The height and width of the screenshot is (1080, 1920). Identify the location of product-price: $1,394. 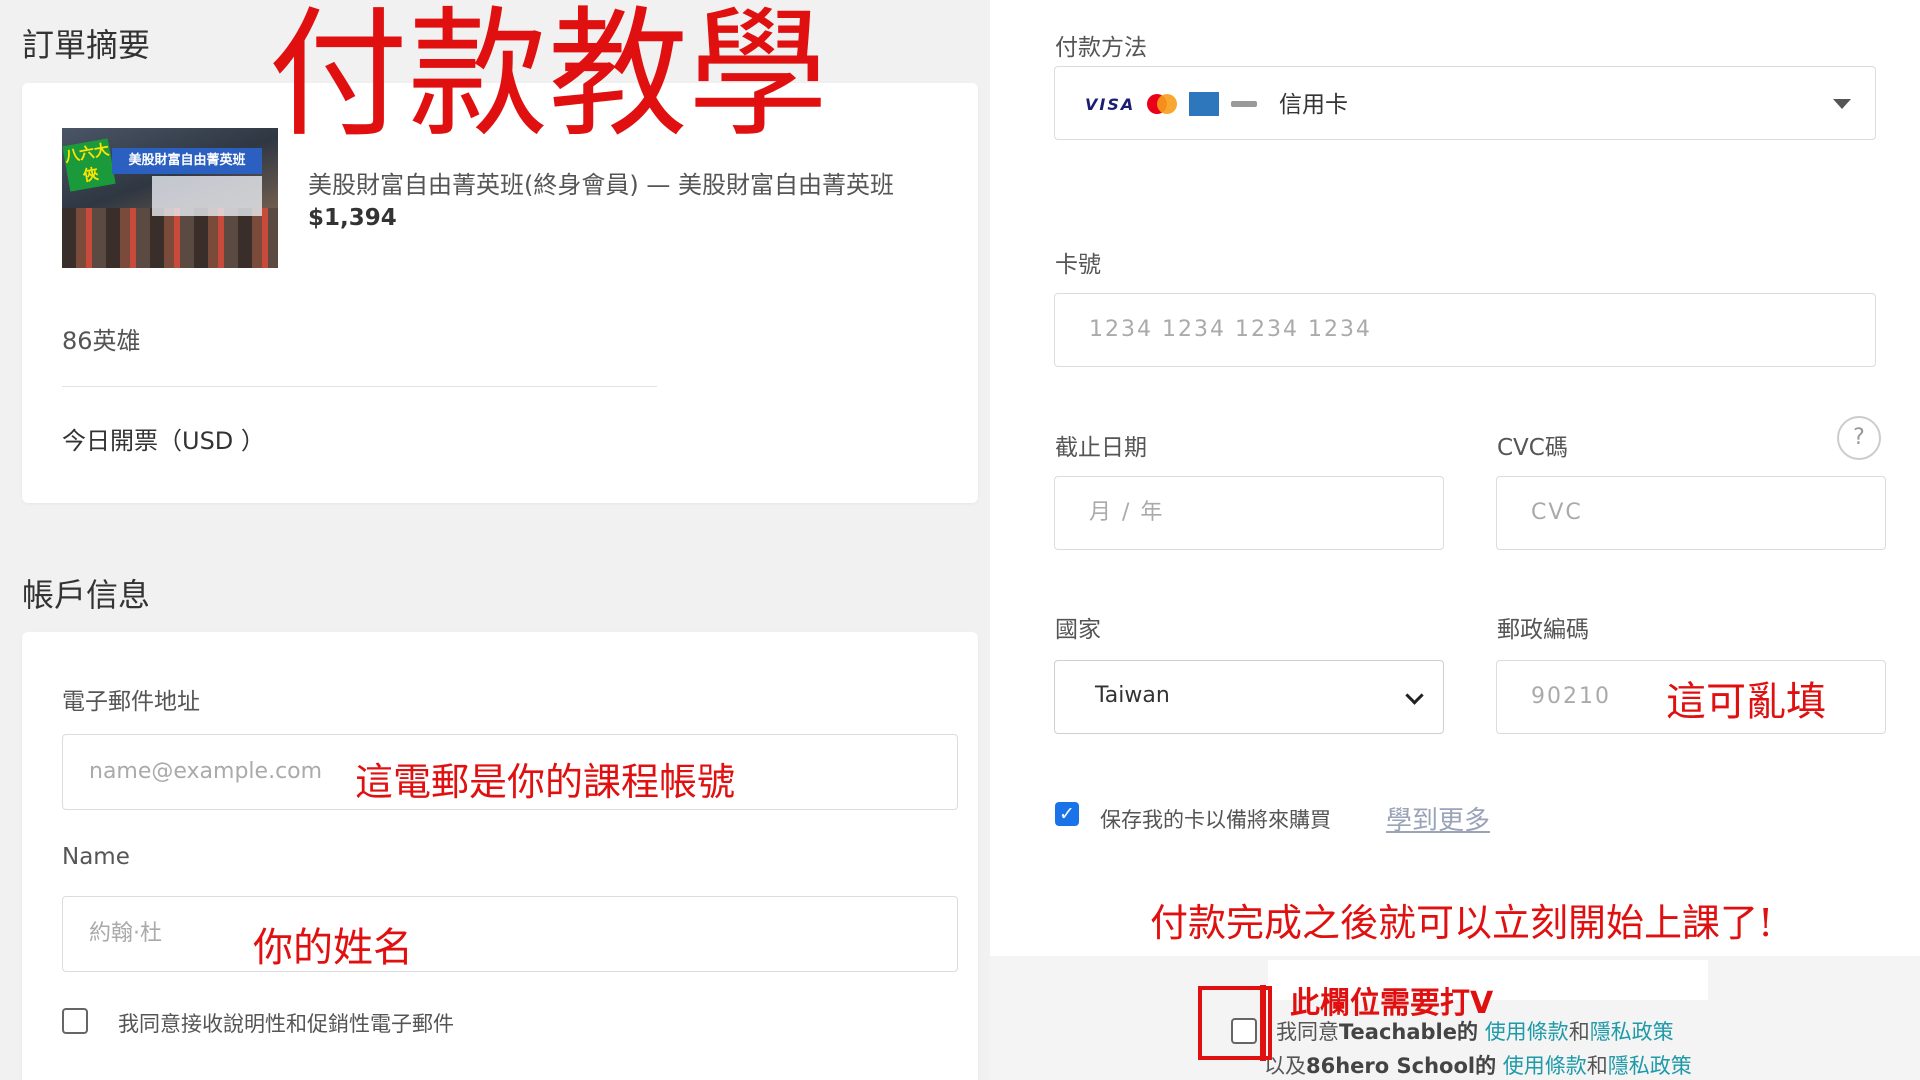
(352, 218).